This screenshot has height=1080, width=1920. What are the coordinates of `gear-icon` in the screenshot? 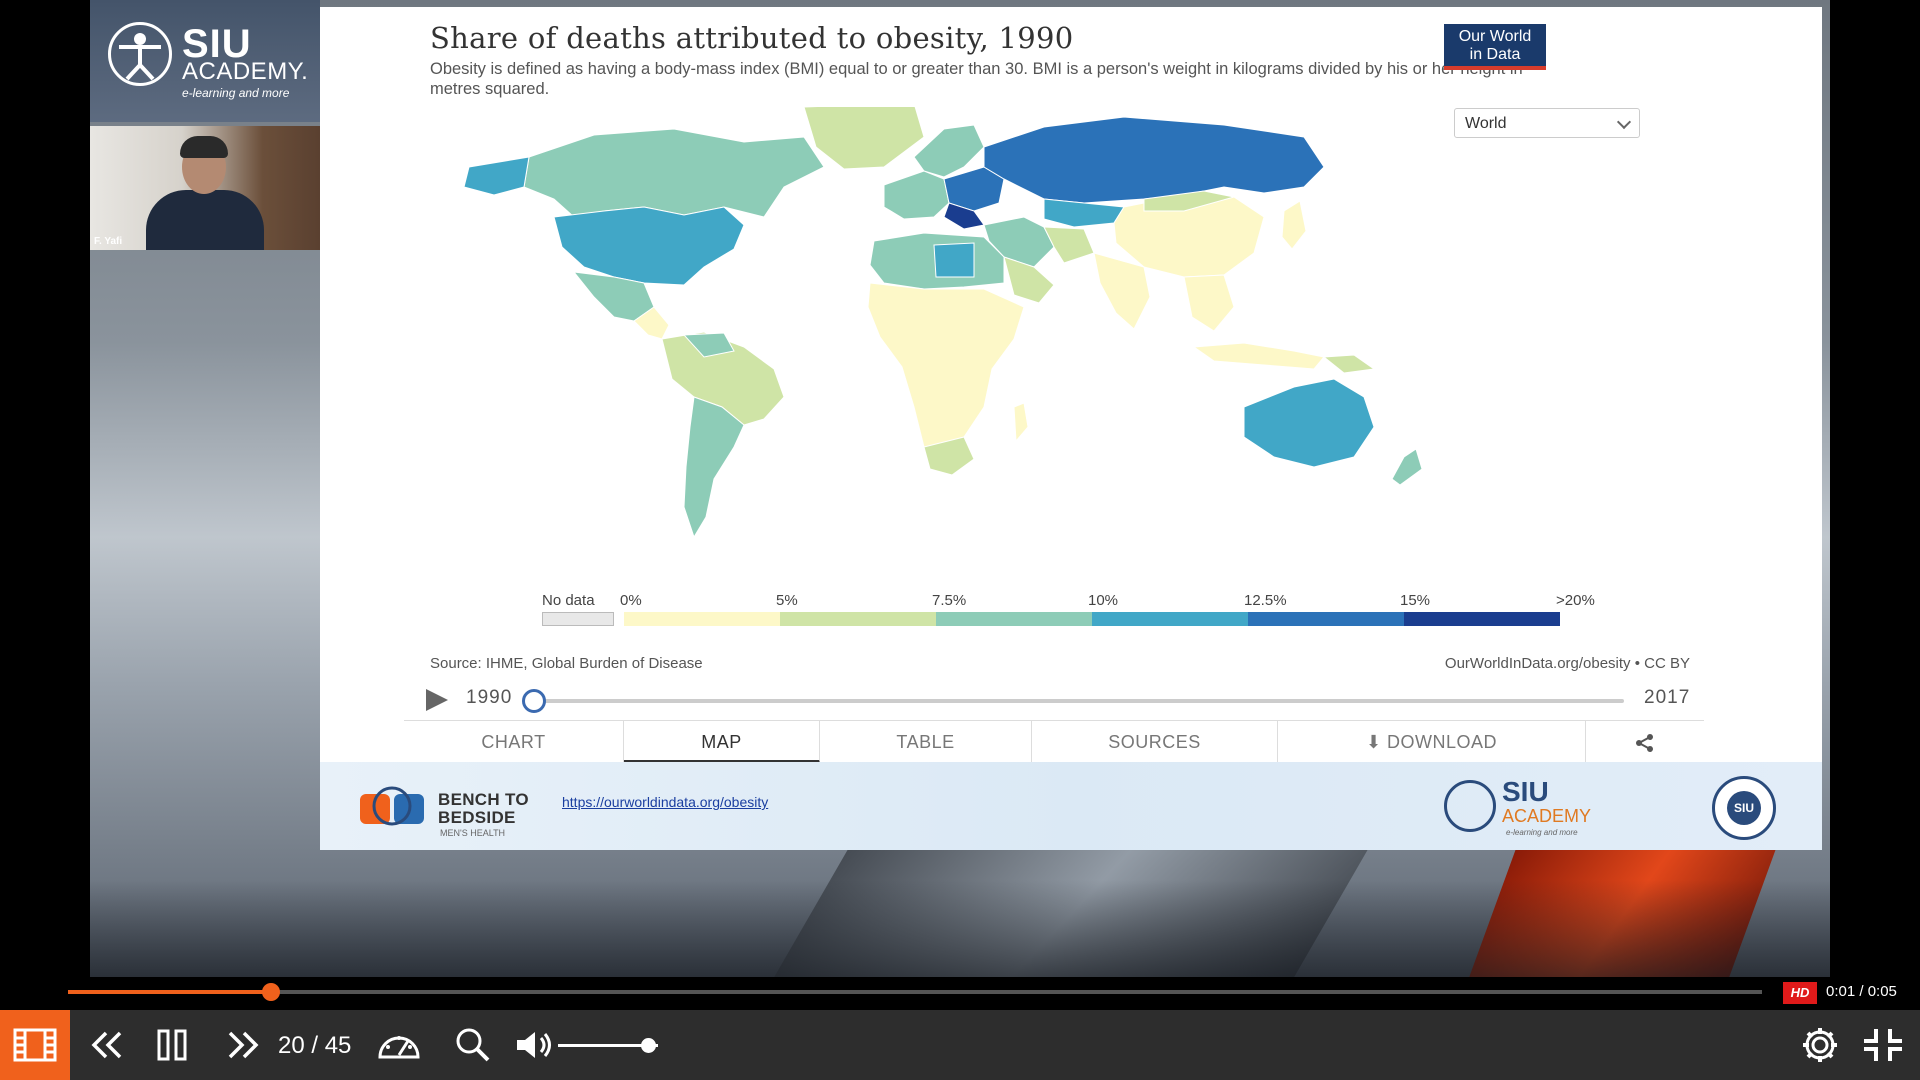 It's located at (1820, 1045).